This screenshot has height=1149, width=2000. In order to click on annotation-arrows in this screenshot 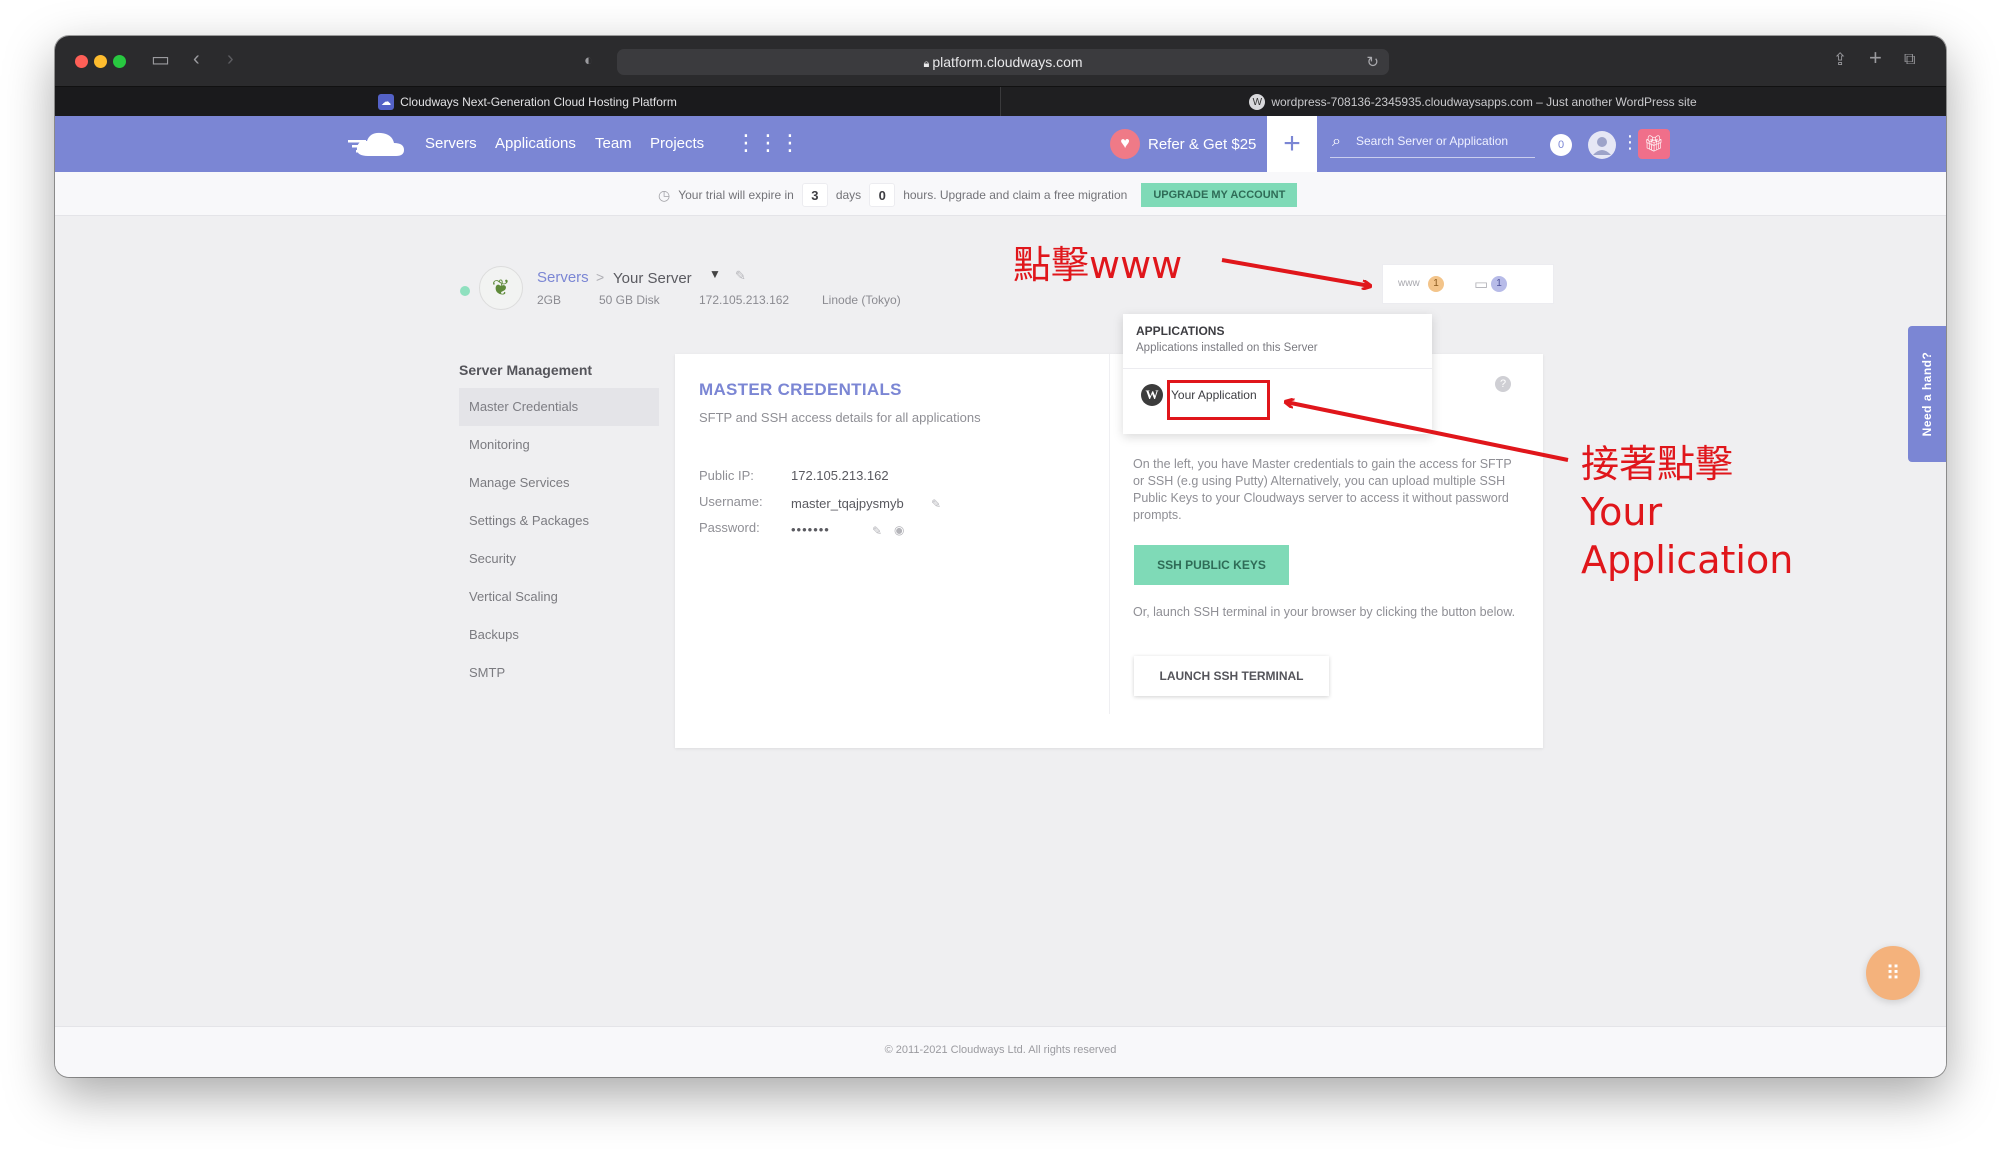, I will do `click(1395, 360)`.